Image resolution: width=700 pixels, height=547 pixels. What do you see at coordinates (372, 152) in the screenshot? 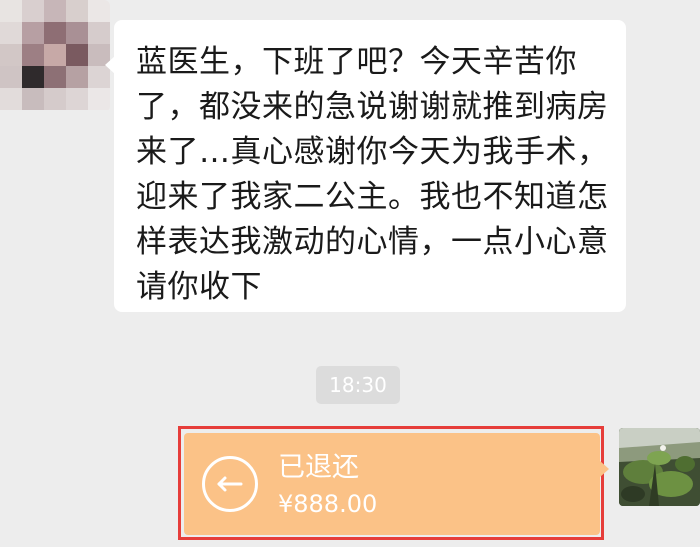
I see `message-line: 来了…真心感谢你今天为我手术，` at bounding box center [372, 152].